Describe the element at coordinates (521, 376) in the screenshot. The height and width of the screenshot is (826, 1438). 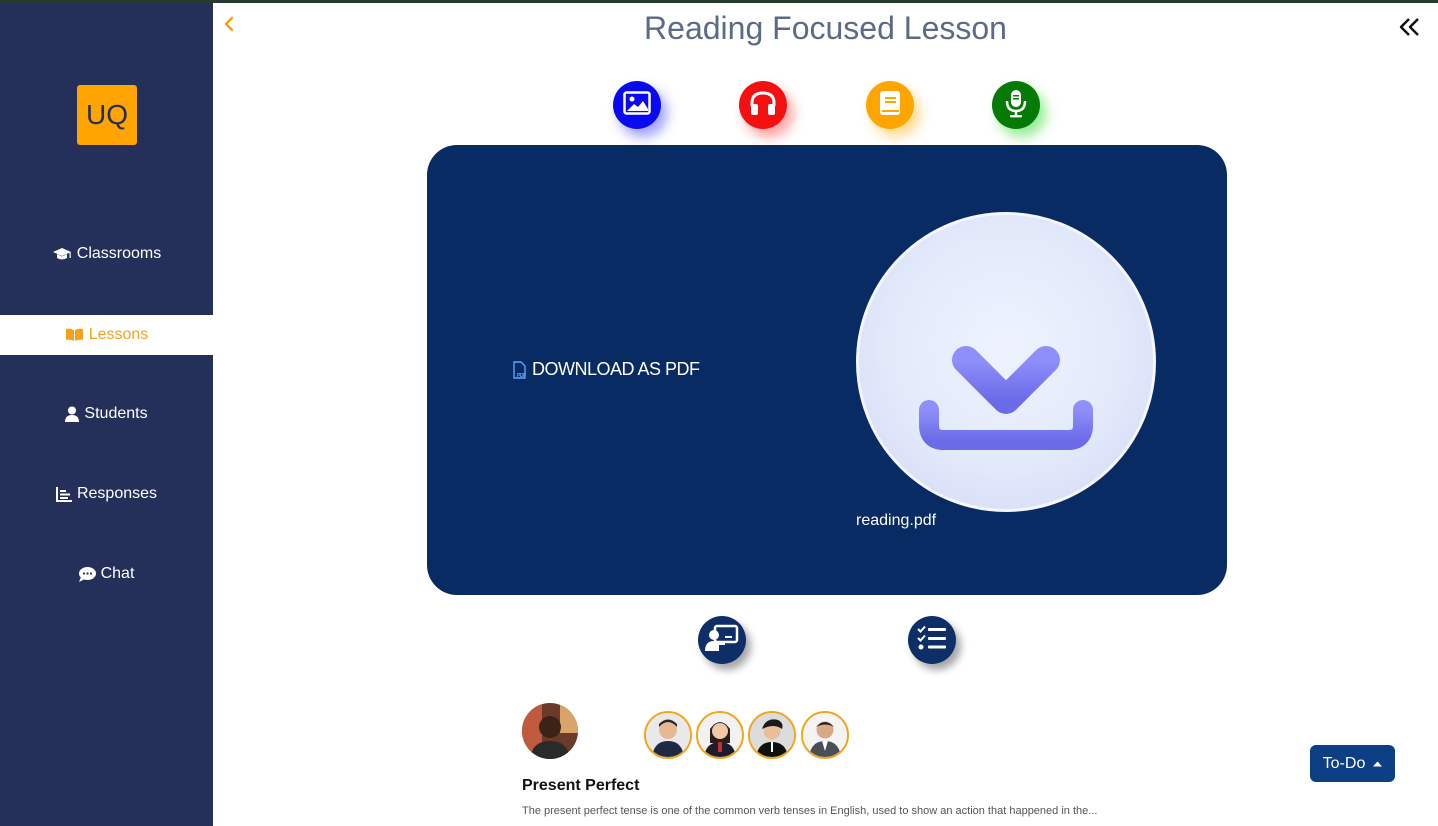
I see `svg-text: PDF` at that location.